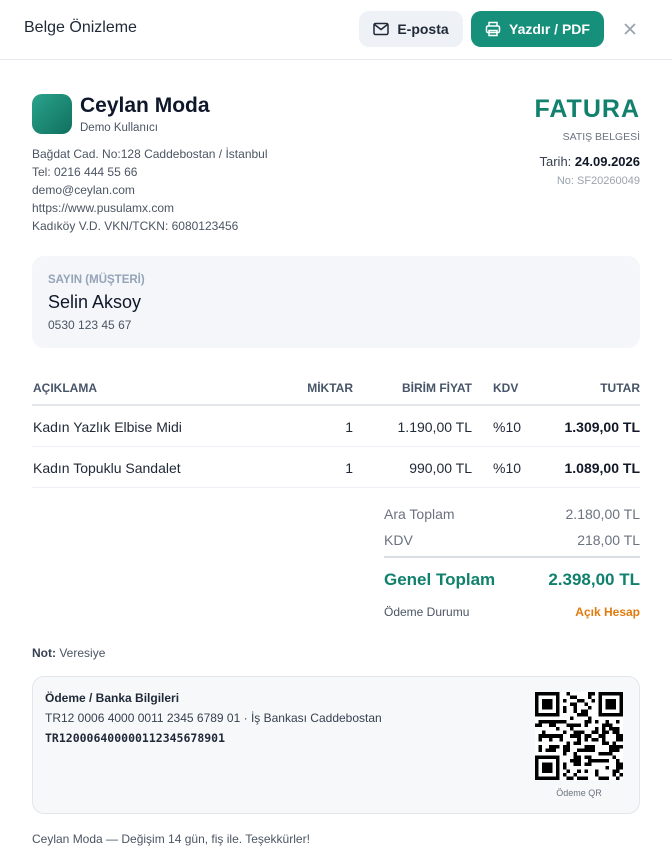 The width and height of the screenshot is (672, 860). I want to click on company-website: https://www.pusulamx.com, so click(103, 208).